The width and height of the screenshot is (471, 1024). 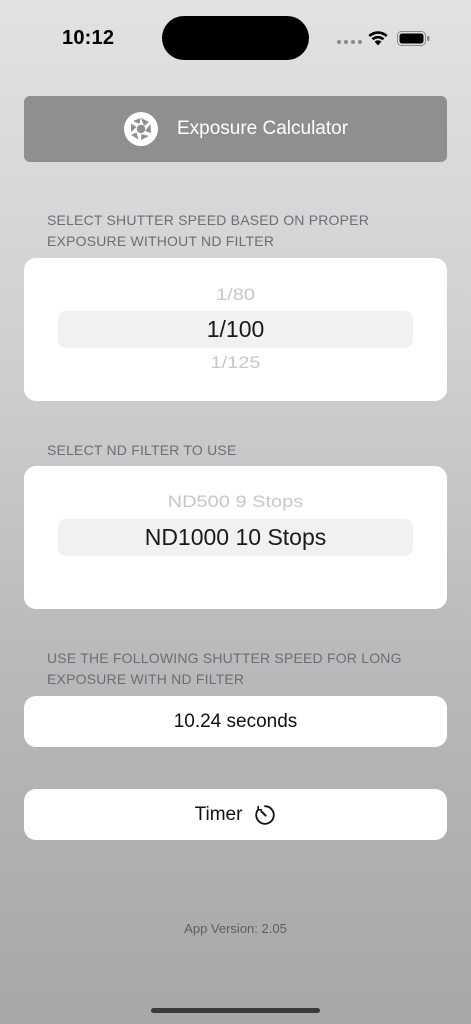 I want to click on picker-option-next: 1/125, so click(x=235, y=364).